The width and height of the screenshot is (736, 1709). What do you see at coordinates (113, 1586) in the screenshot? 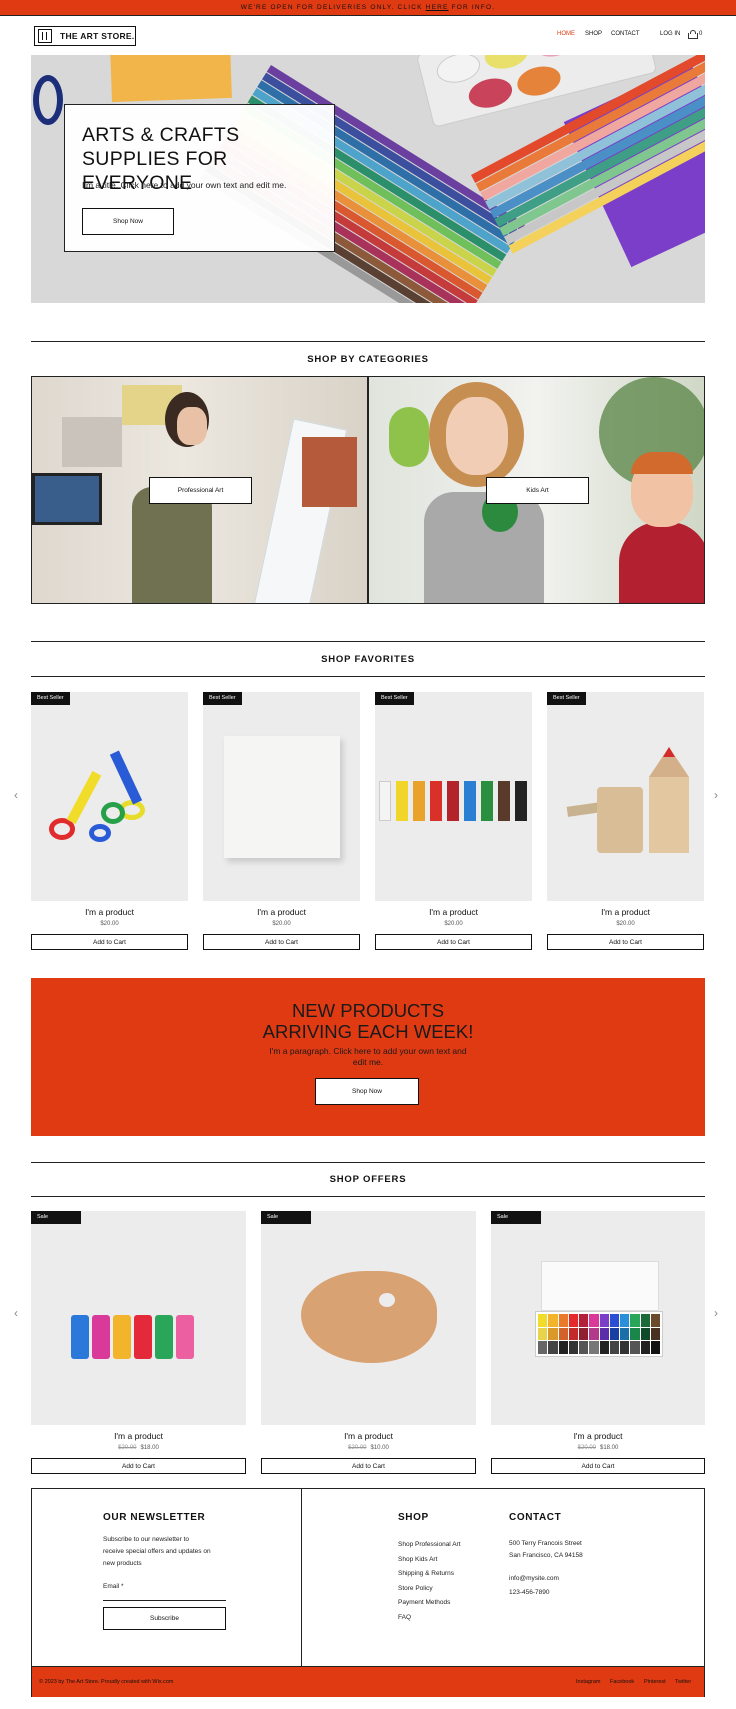
I see `email-label: Email *` at bounding box center [113, 1586].